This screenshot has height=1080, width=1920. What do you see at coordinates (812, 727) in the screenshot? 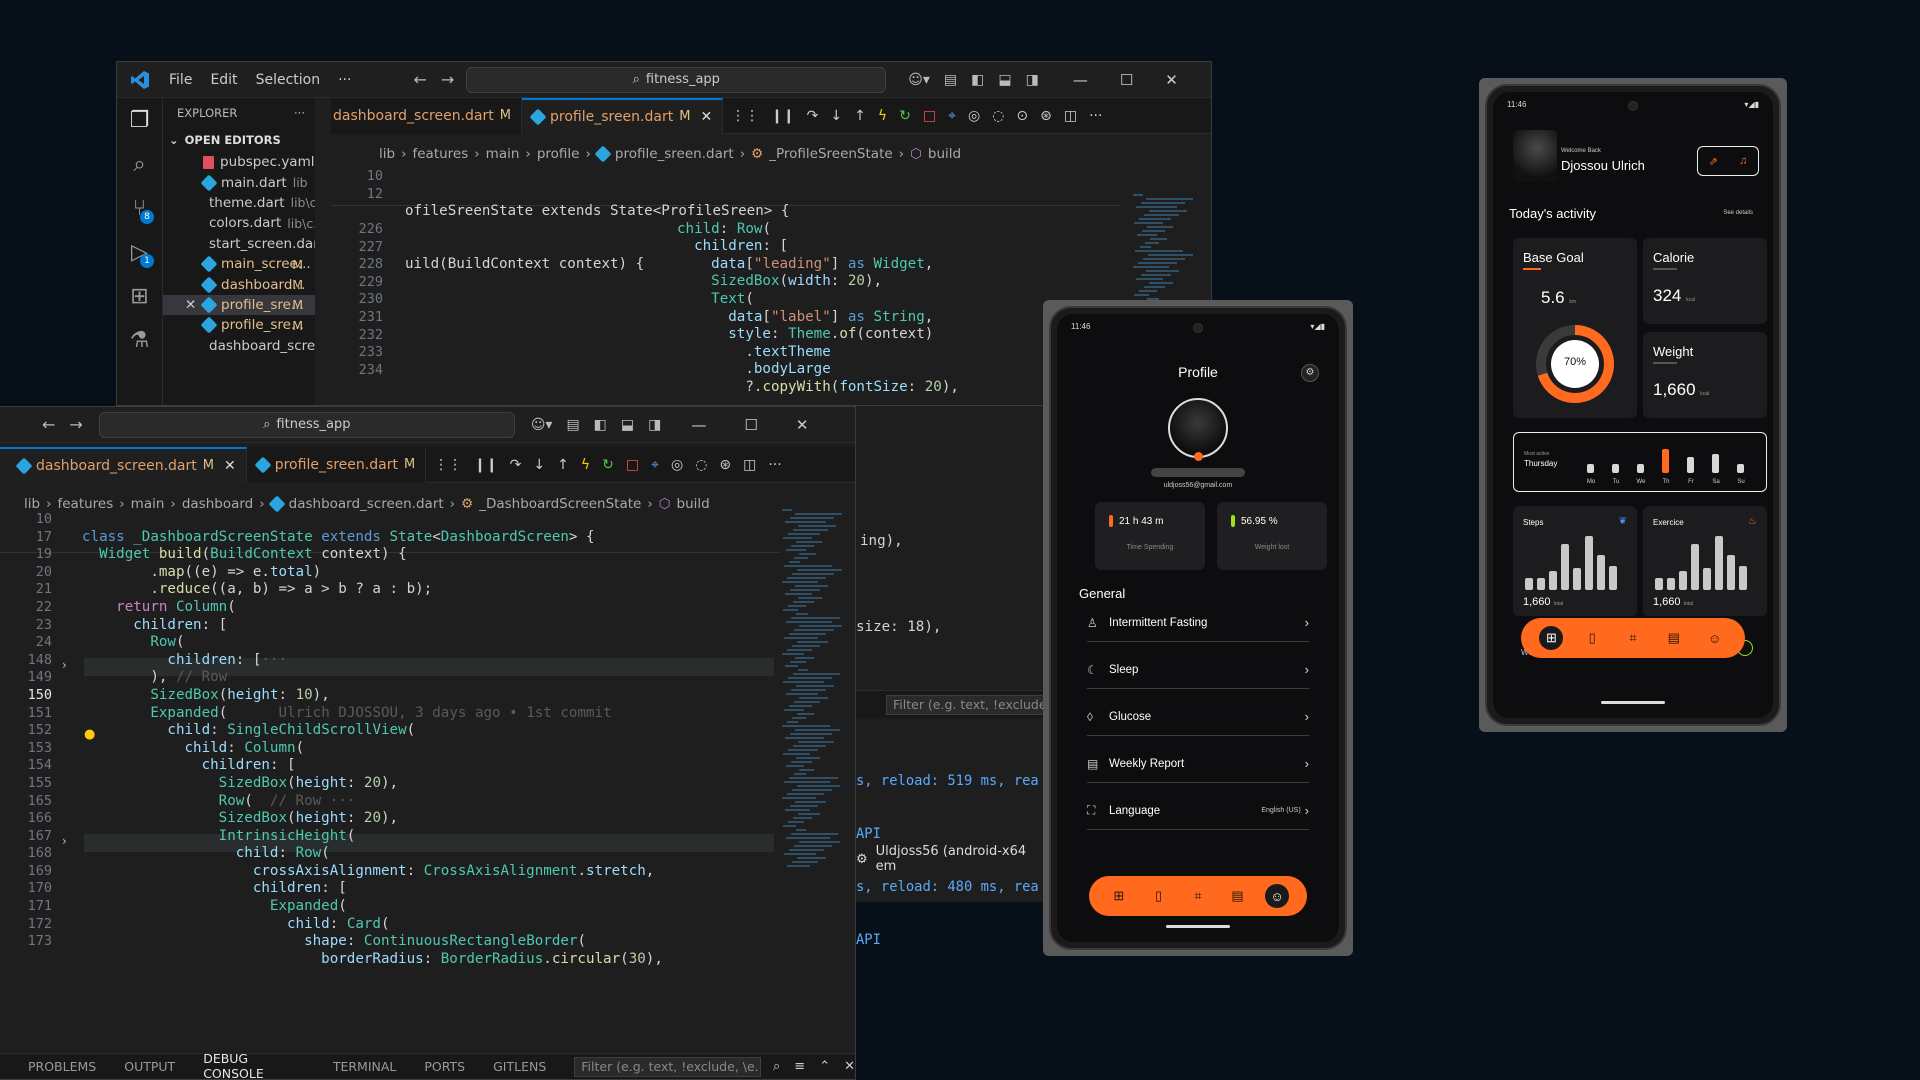
I see `minimap` at bounding box center [812, 727].